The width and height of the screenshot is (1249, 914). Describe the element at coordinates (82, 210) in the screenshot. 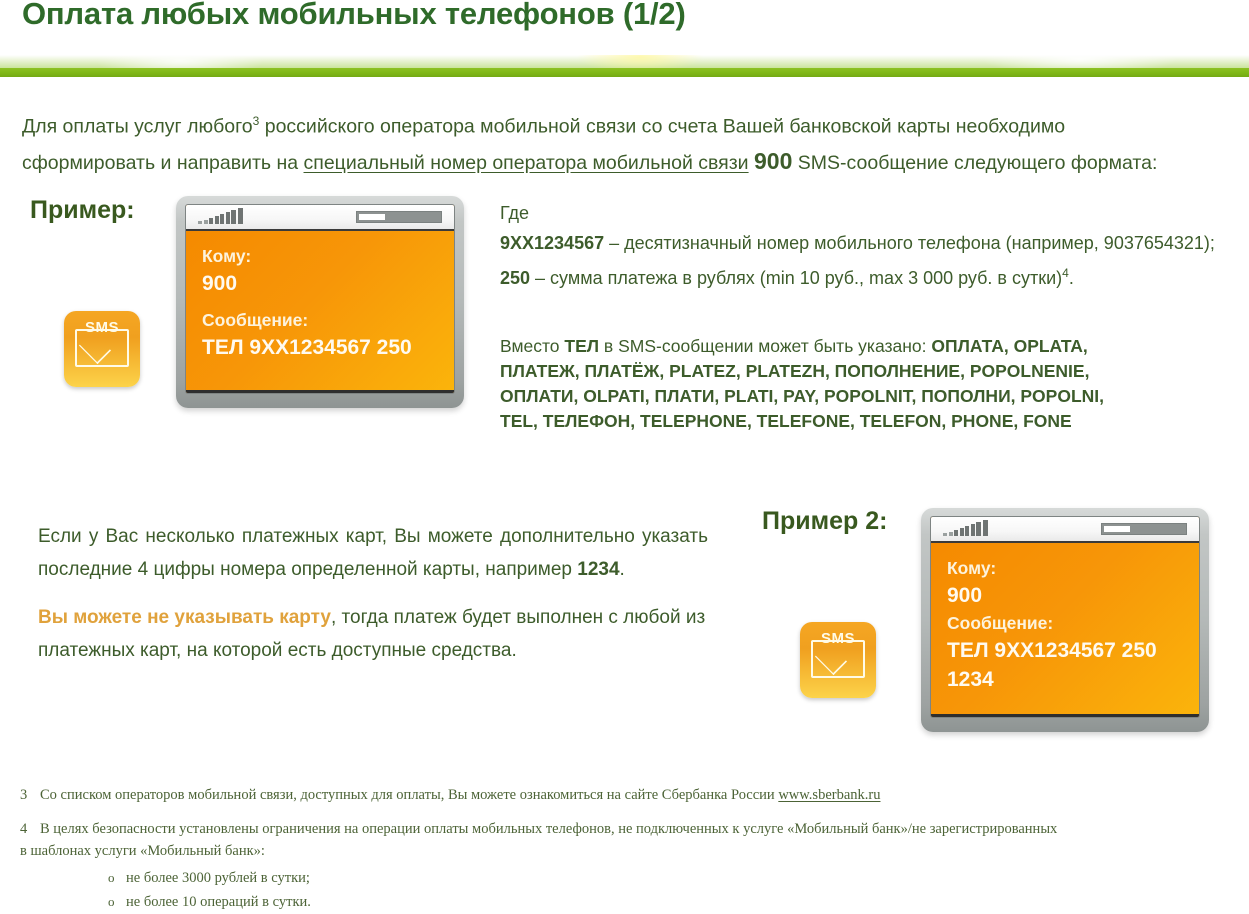

I see `example1-label: Пример:` at that location.